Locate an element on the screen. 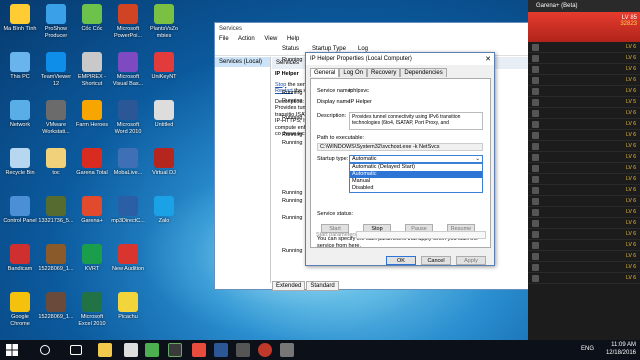 The image size is (640, 360). list-item: LV 5 is located at coordinates (584, 102).